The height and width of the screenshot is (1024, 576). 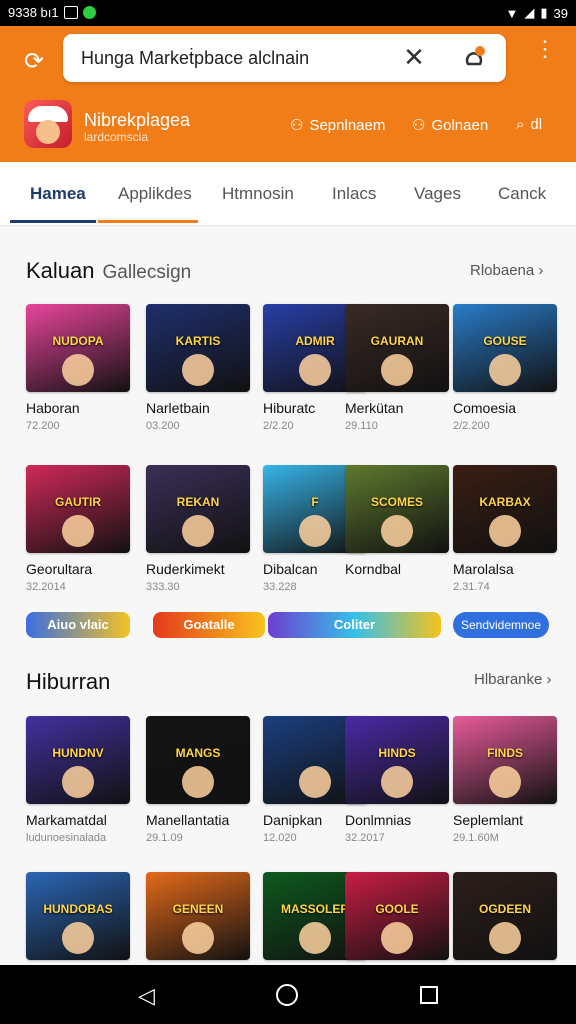 What do you see at coordinates (78, 625) in the screenshot?
I see `promo-strip-1: Aiuo vlaic` at bounding box center [78, 625].